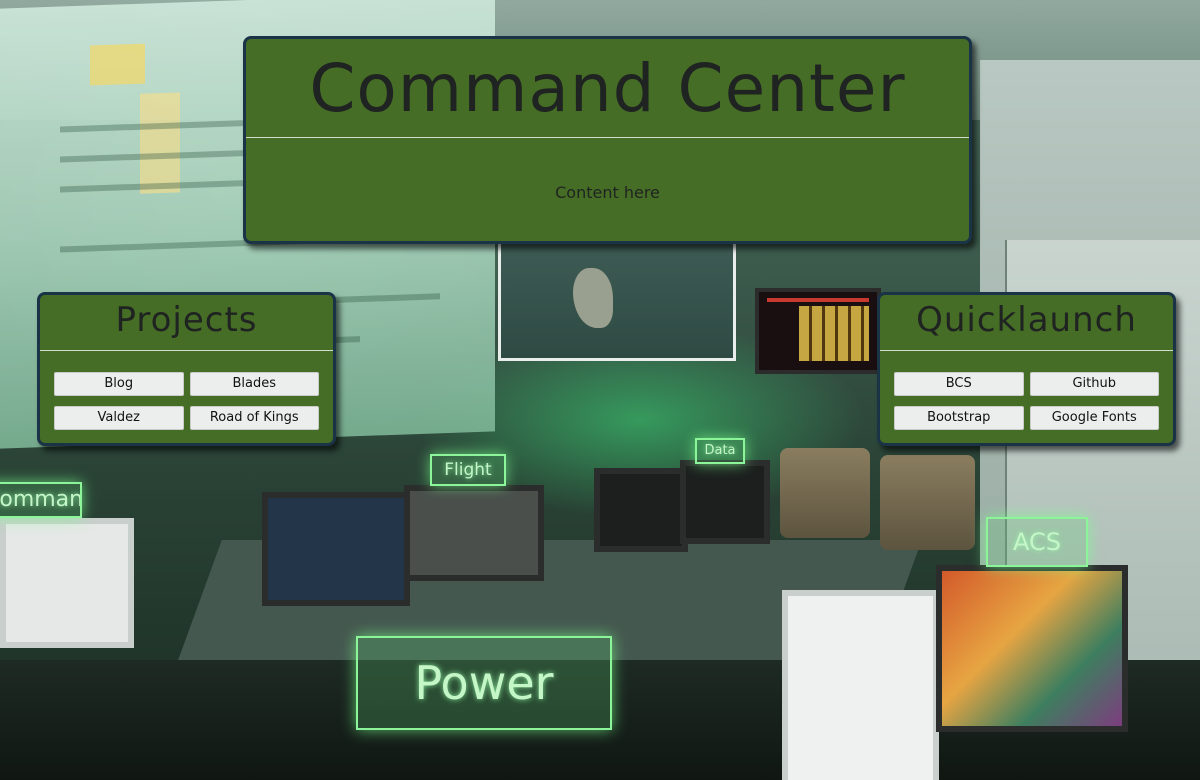  Describe the element at coordinates (254, 384) in the screenshot. I see `project-link-blades: Blades` at that location.